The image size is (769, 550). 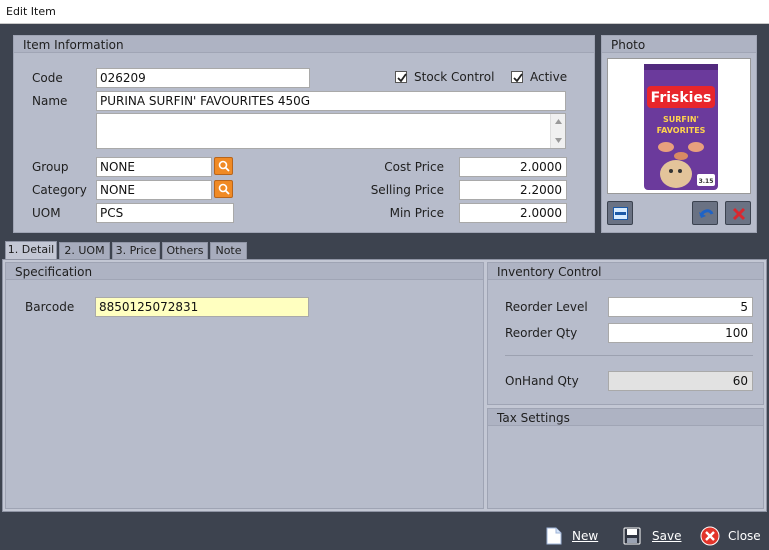 What do you see at coordinates (681, 119) in the screenshot?
I see `line1-text: SURFIN'` at bounding box center [681, 119].